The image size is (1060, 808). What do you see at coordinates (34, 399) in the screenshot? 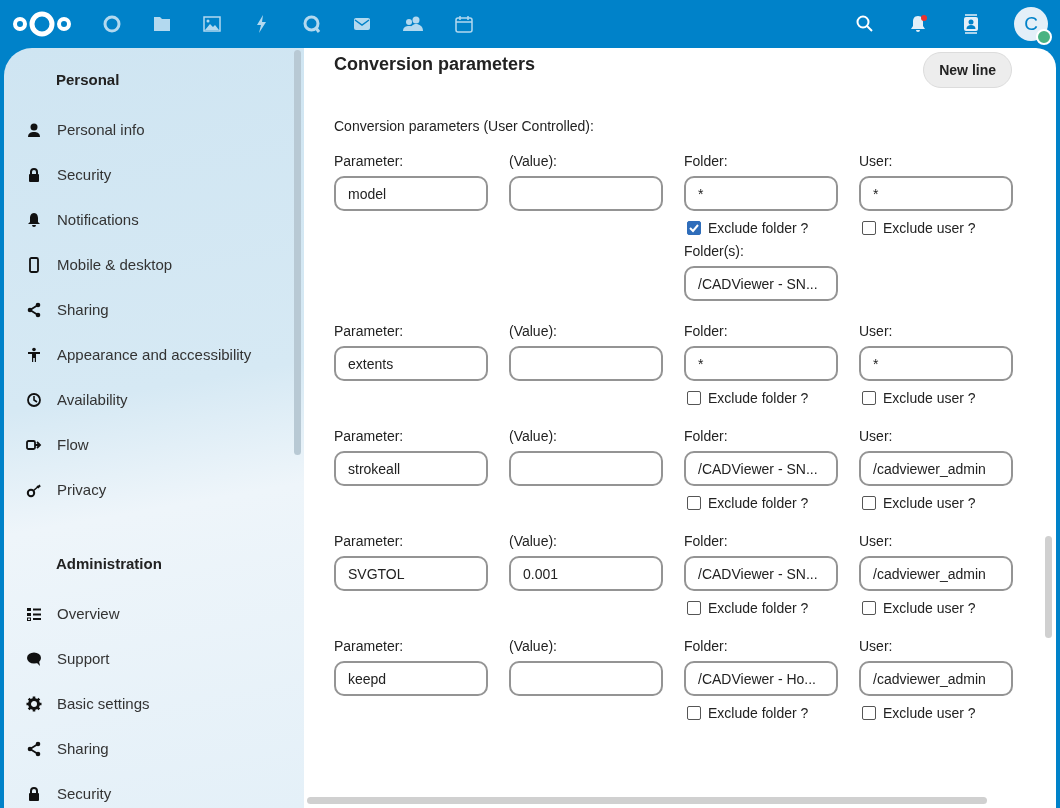
I see `clock-icon` at bounding box center [34, 399].